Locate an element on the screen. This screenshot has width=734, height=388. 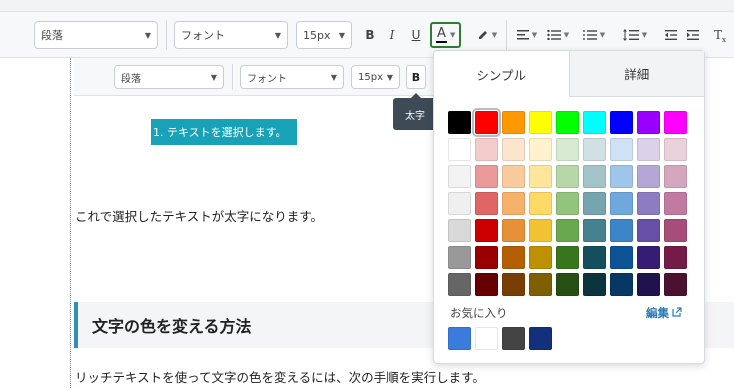
clear-format-icon: Tx is located at coordinates (719, 36).